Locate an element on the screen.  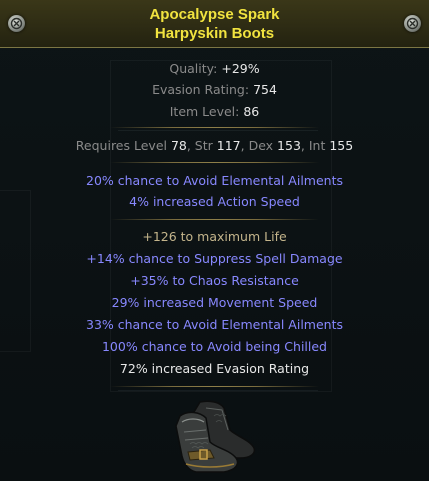
explicit-mod: 29% increased Movement Speed is located at coordinates (214, 302).